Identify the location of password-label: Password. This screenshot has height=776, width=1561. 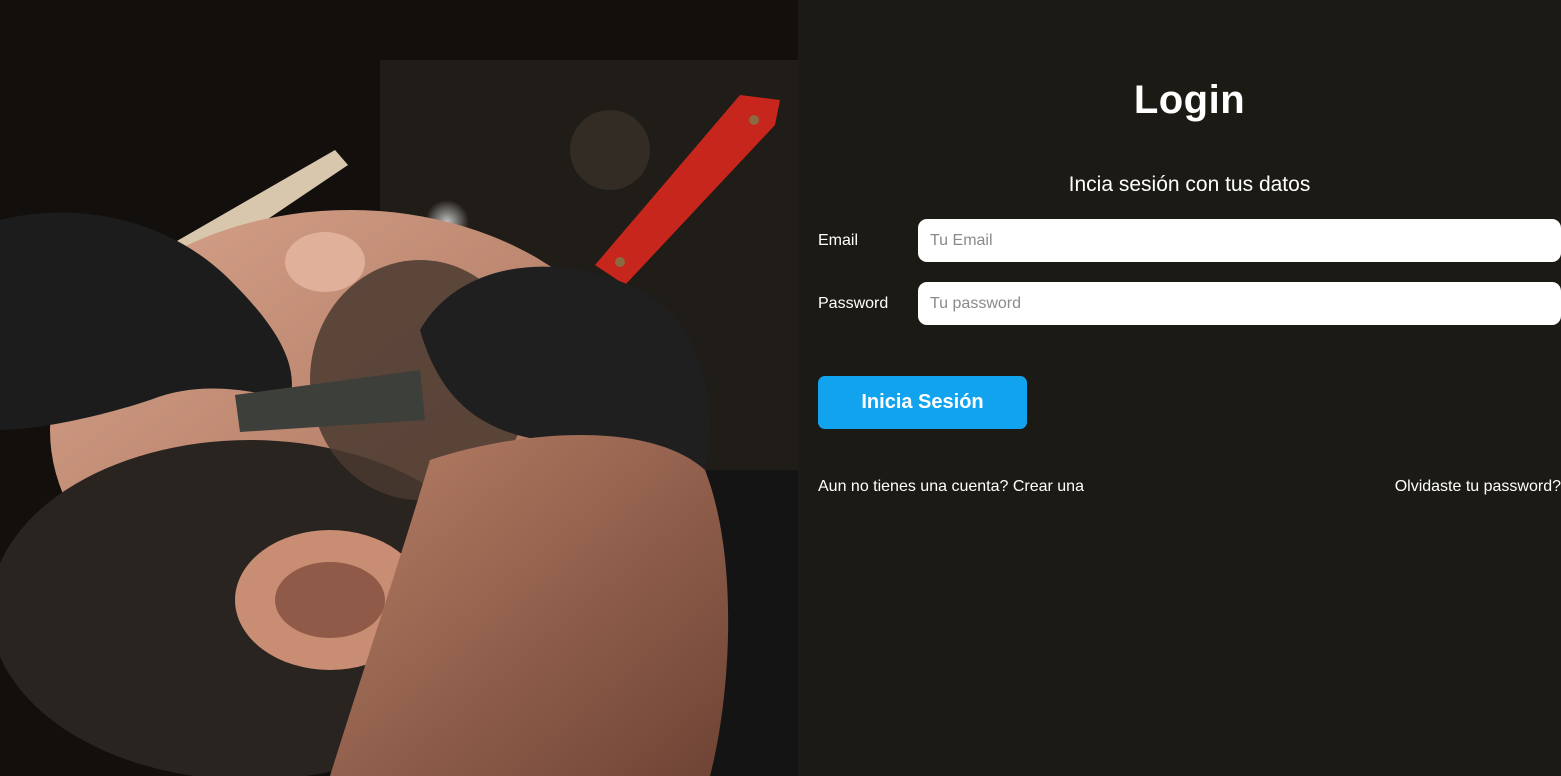
(853, 303).